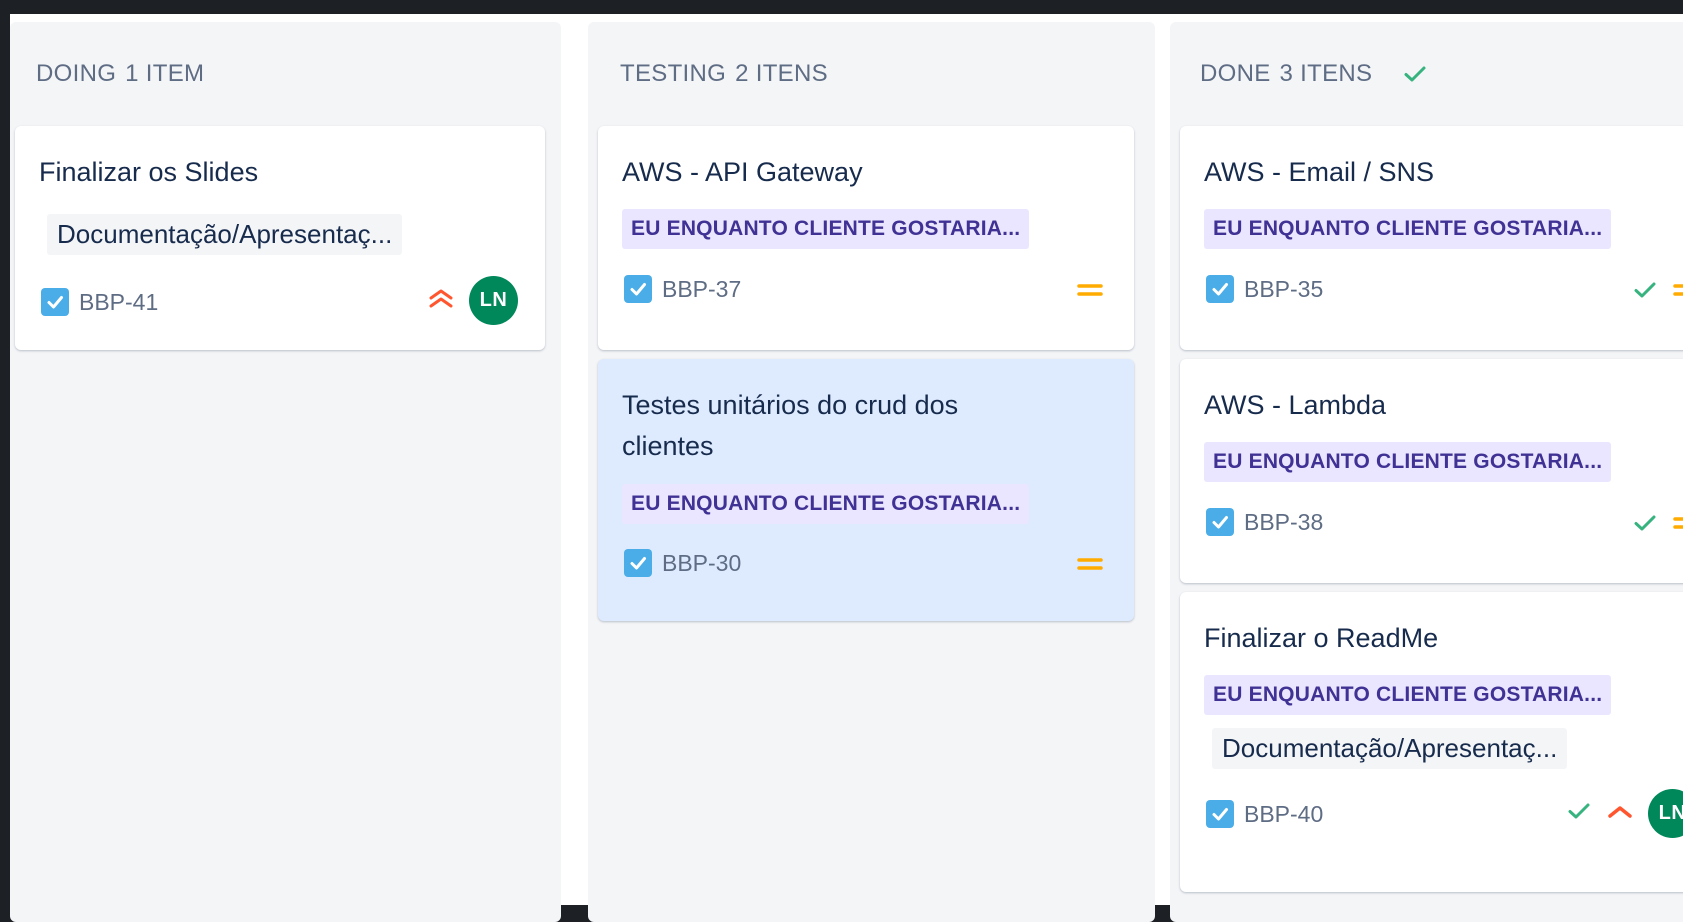  I want to click on column-count: 3 ITENS, so click(1326, 73).